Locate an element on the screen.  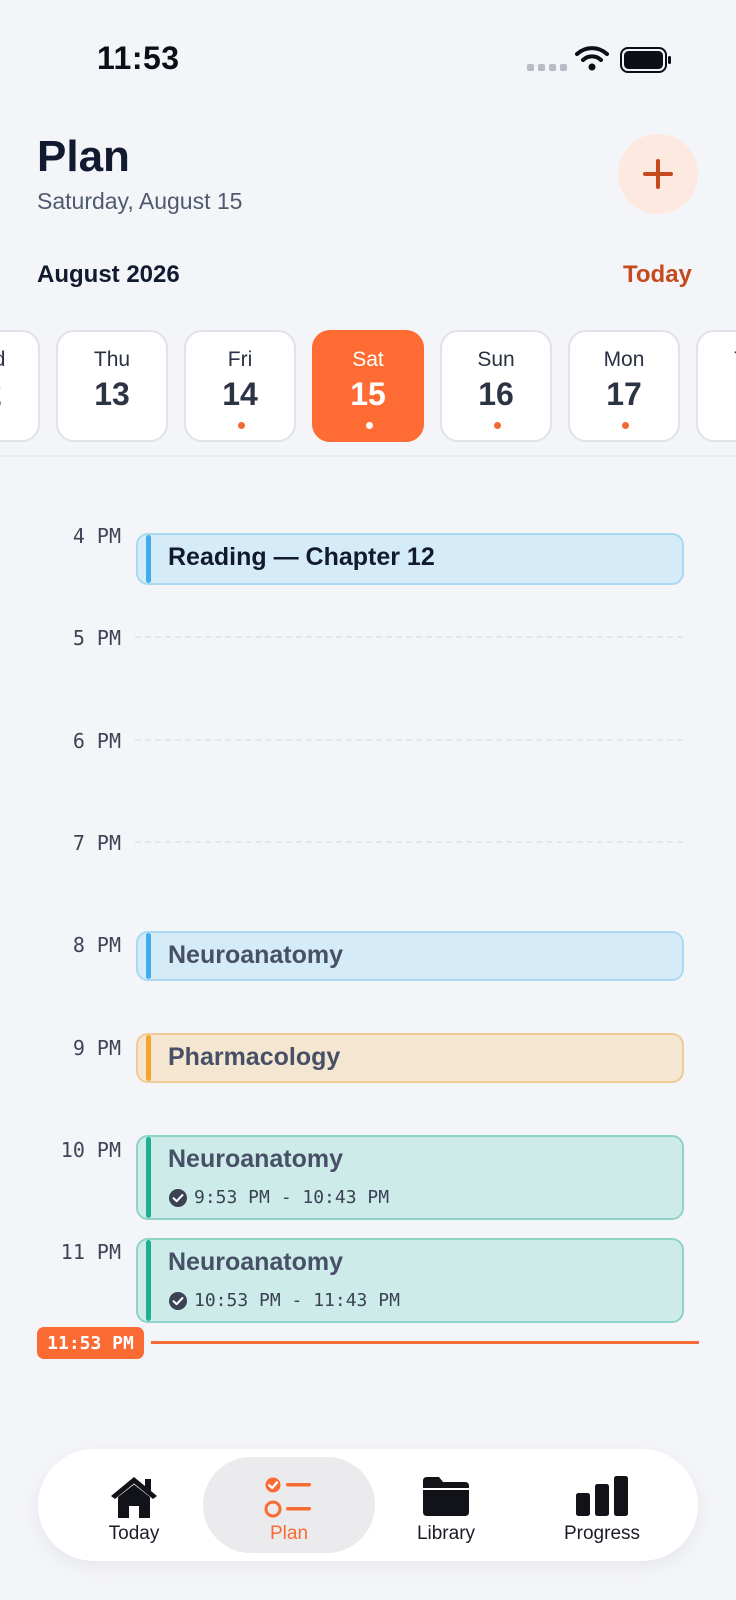
tab-progress: Progress is located at coordinates (602, 1505).